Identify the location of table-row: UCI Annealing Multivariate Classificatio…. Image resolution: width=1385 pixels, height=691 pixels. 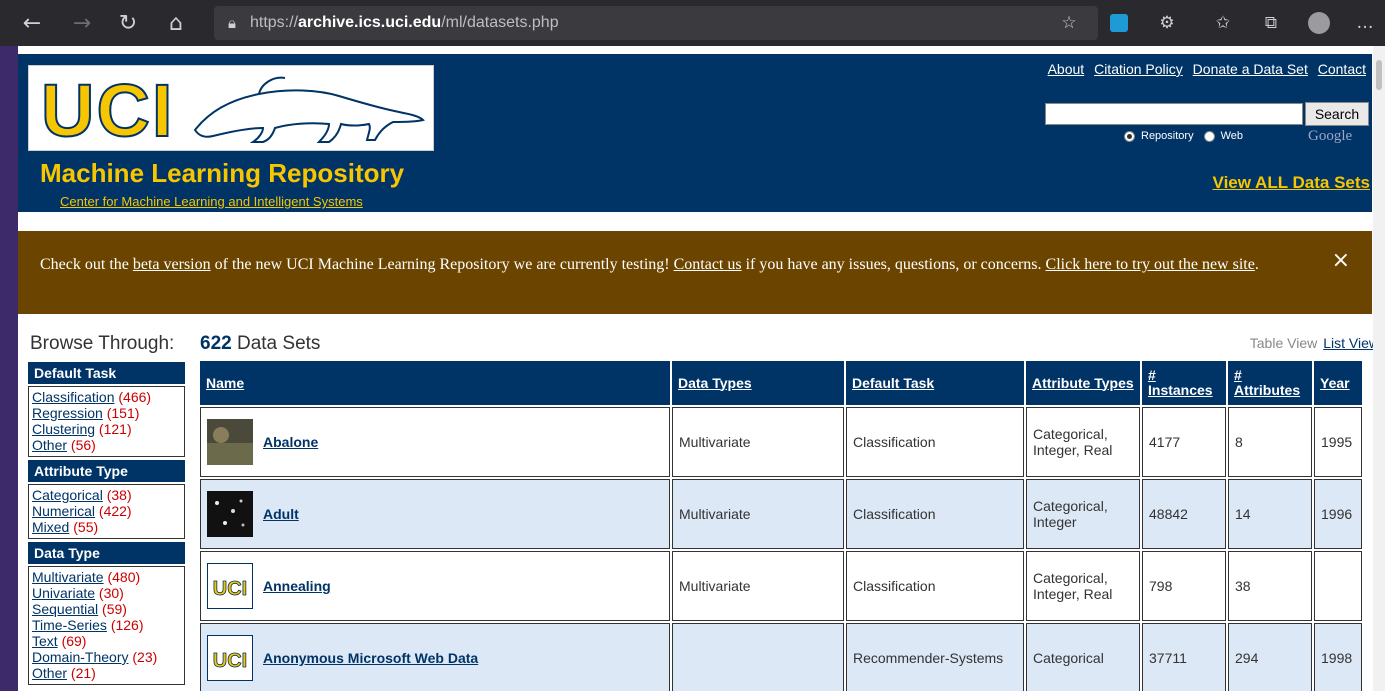
(781, 586).